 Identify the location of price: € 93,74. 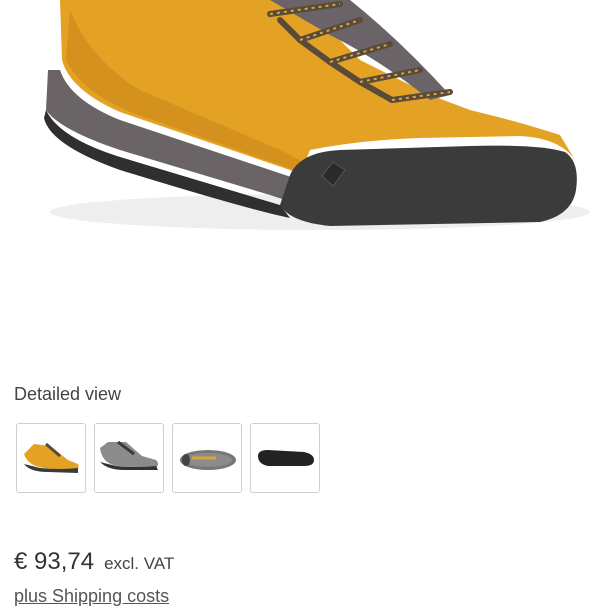
(54, 561).